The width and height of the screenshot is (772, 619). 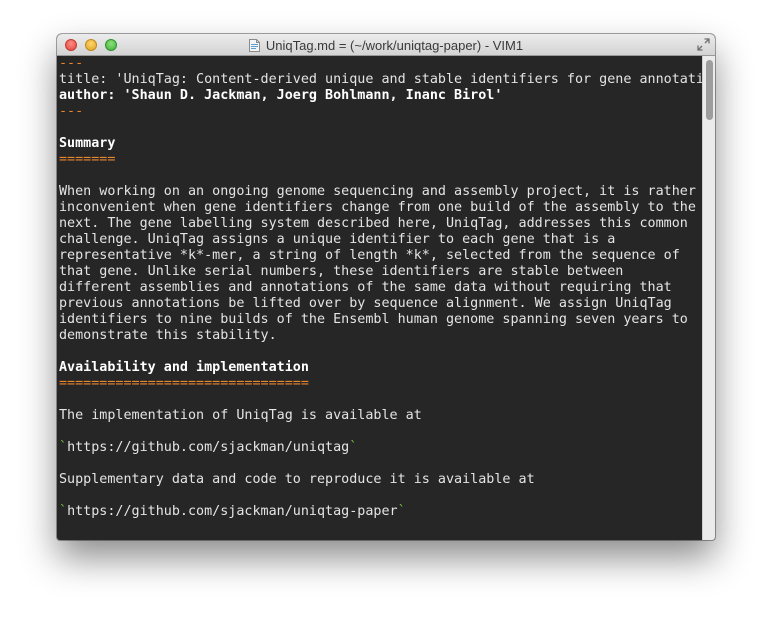 What do you see at coordinates (380, 144) in the screenshot?
I see `editor-line: Summary` at bounding box center [380, 144].